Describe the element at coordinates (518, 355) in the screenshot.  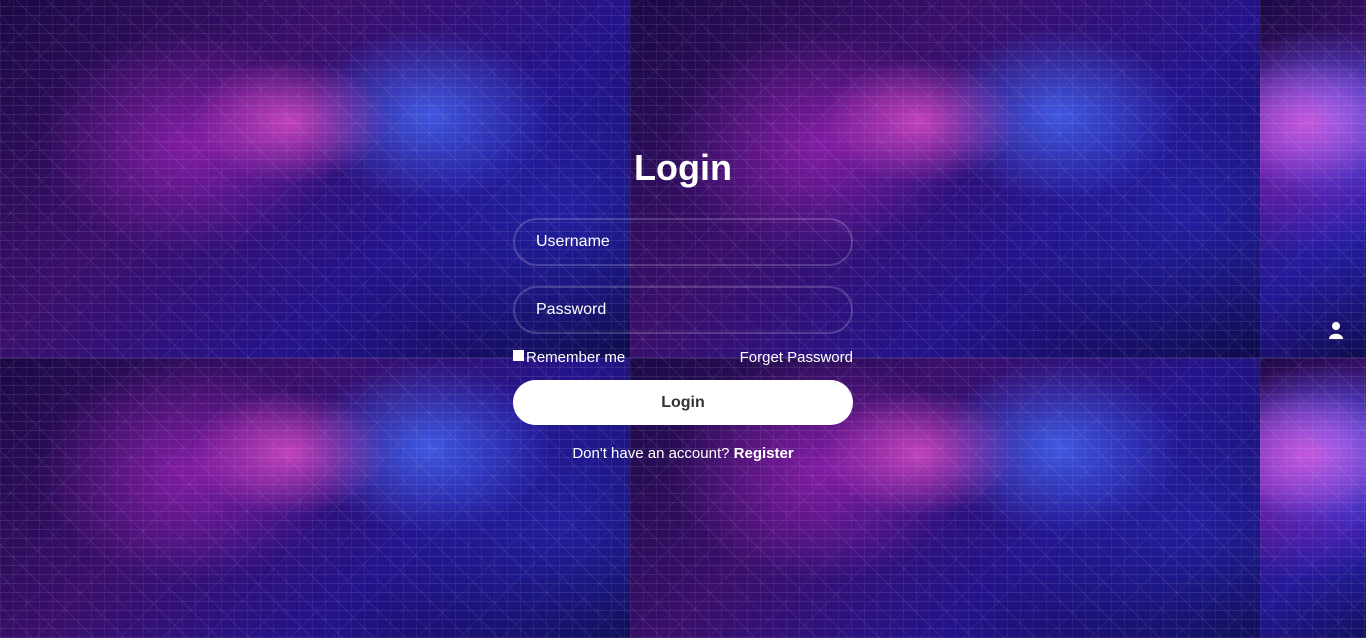
I see `remember-checkbox` at that location.